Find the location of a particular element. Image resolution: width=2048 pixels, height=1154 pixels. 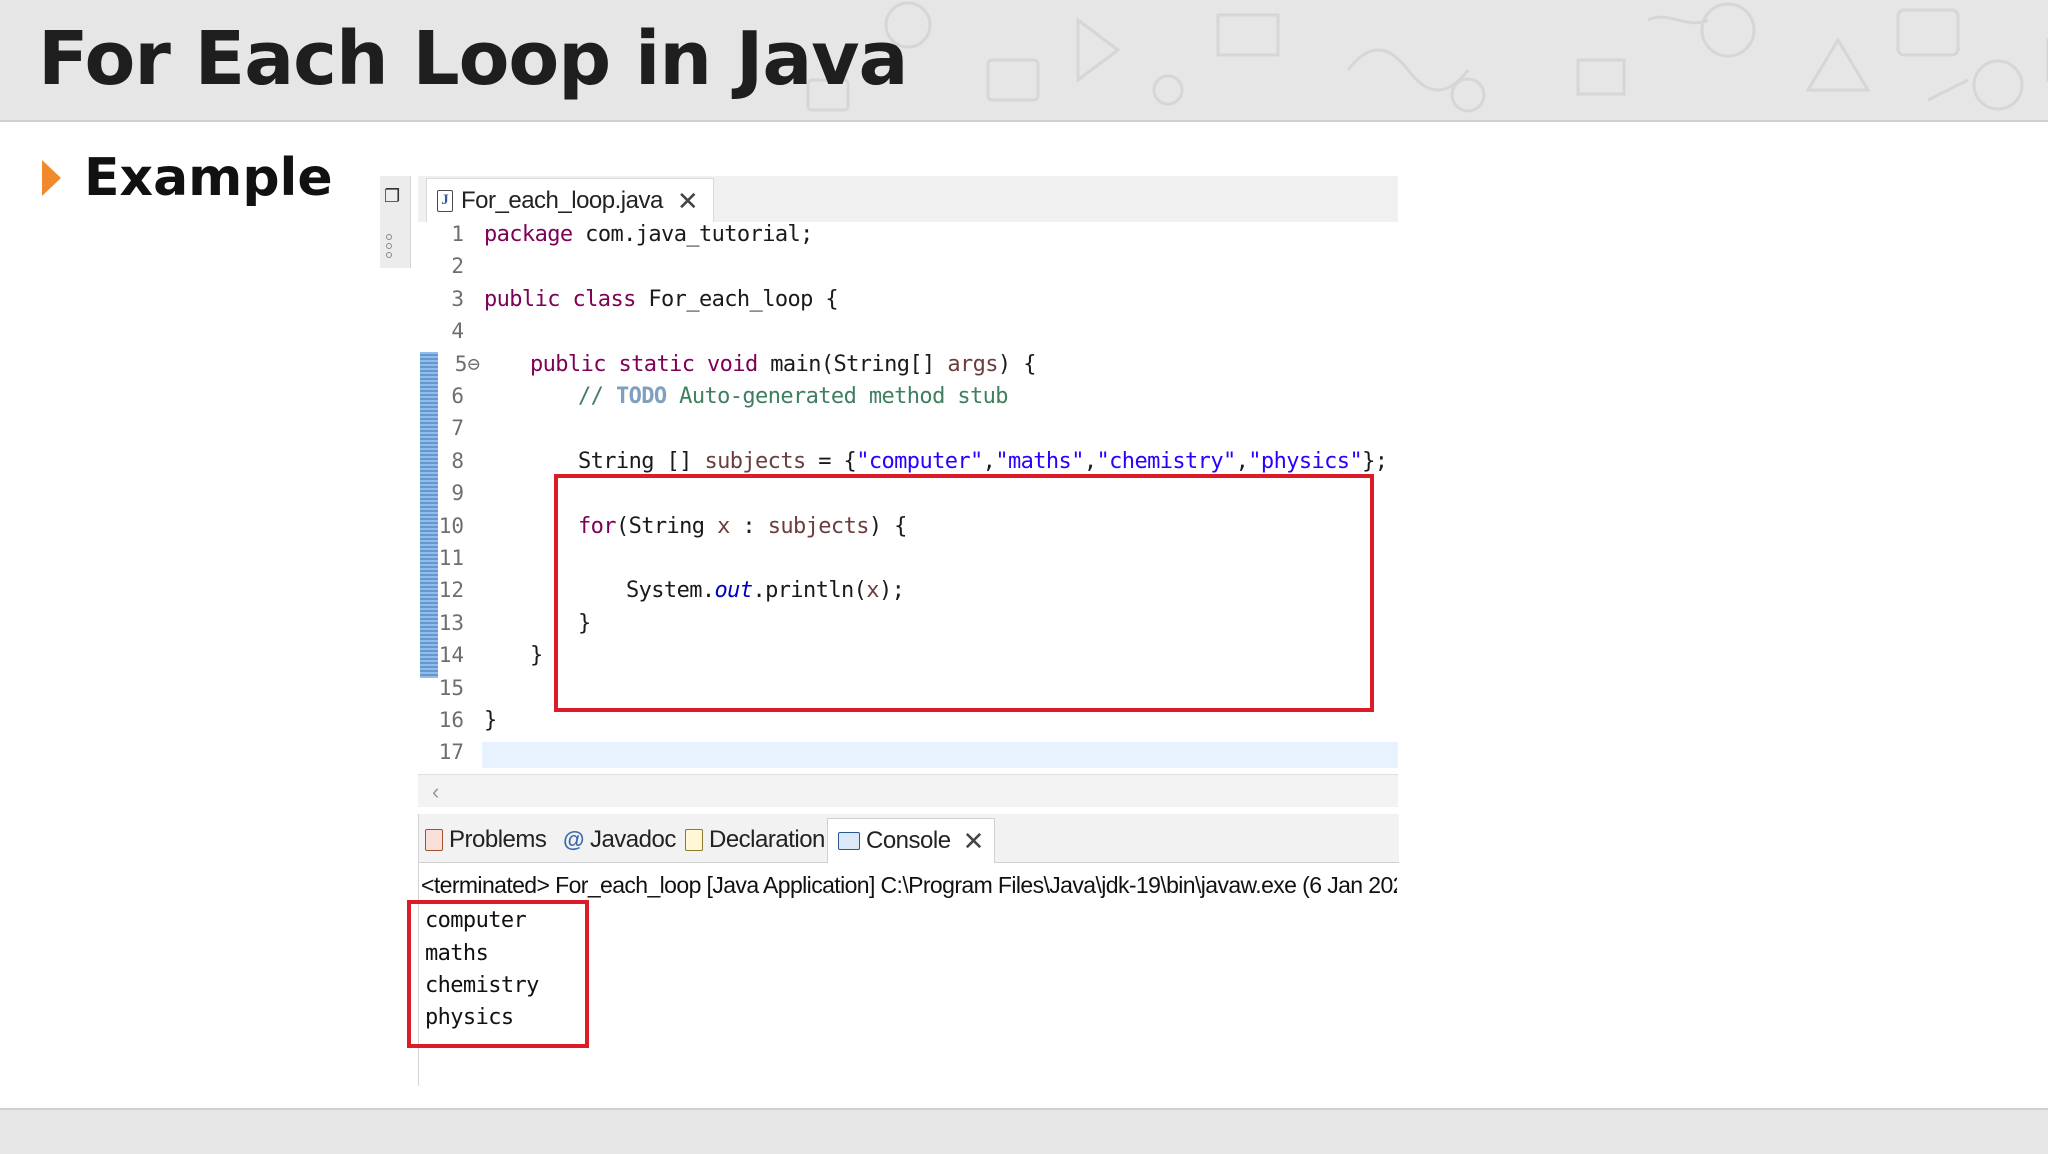

line-number: 5⊖ is located at coordinates (467, 364).